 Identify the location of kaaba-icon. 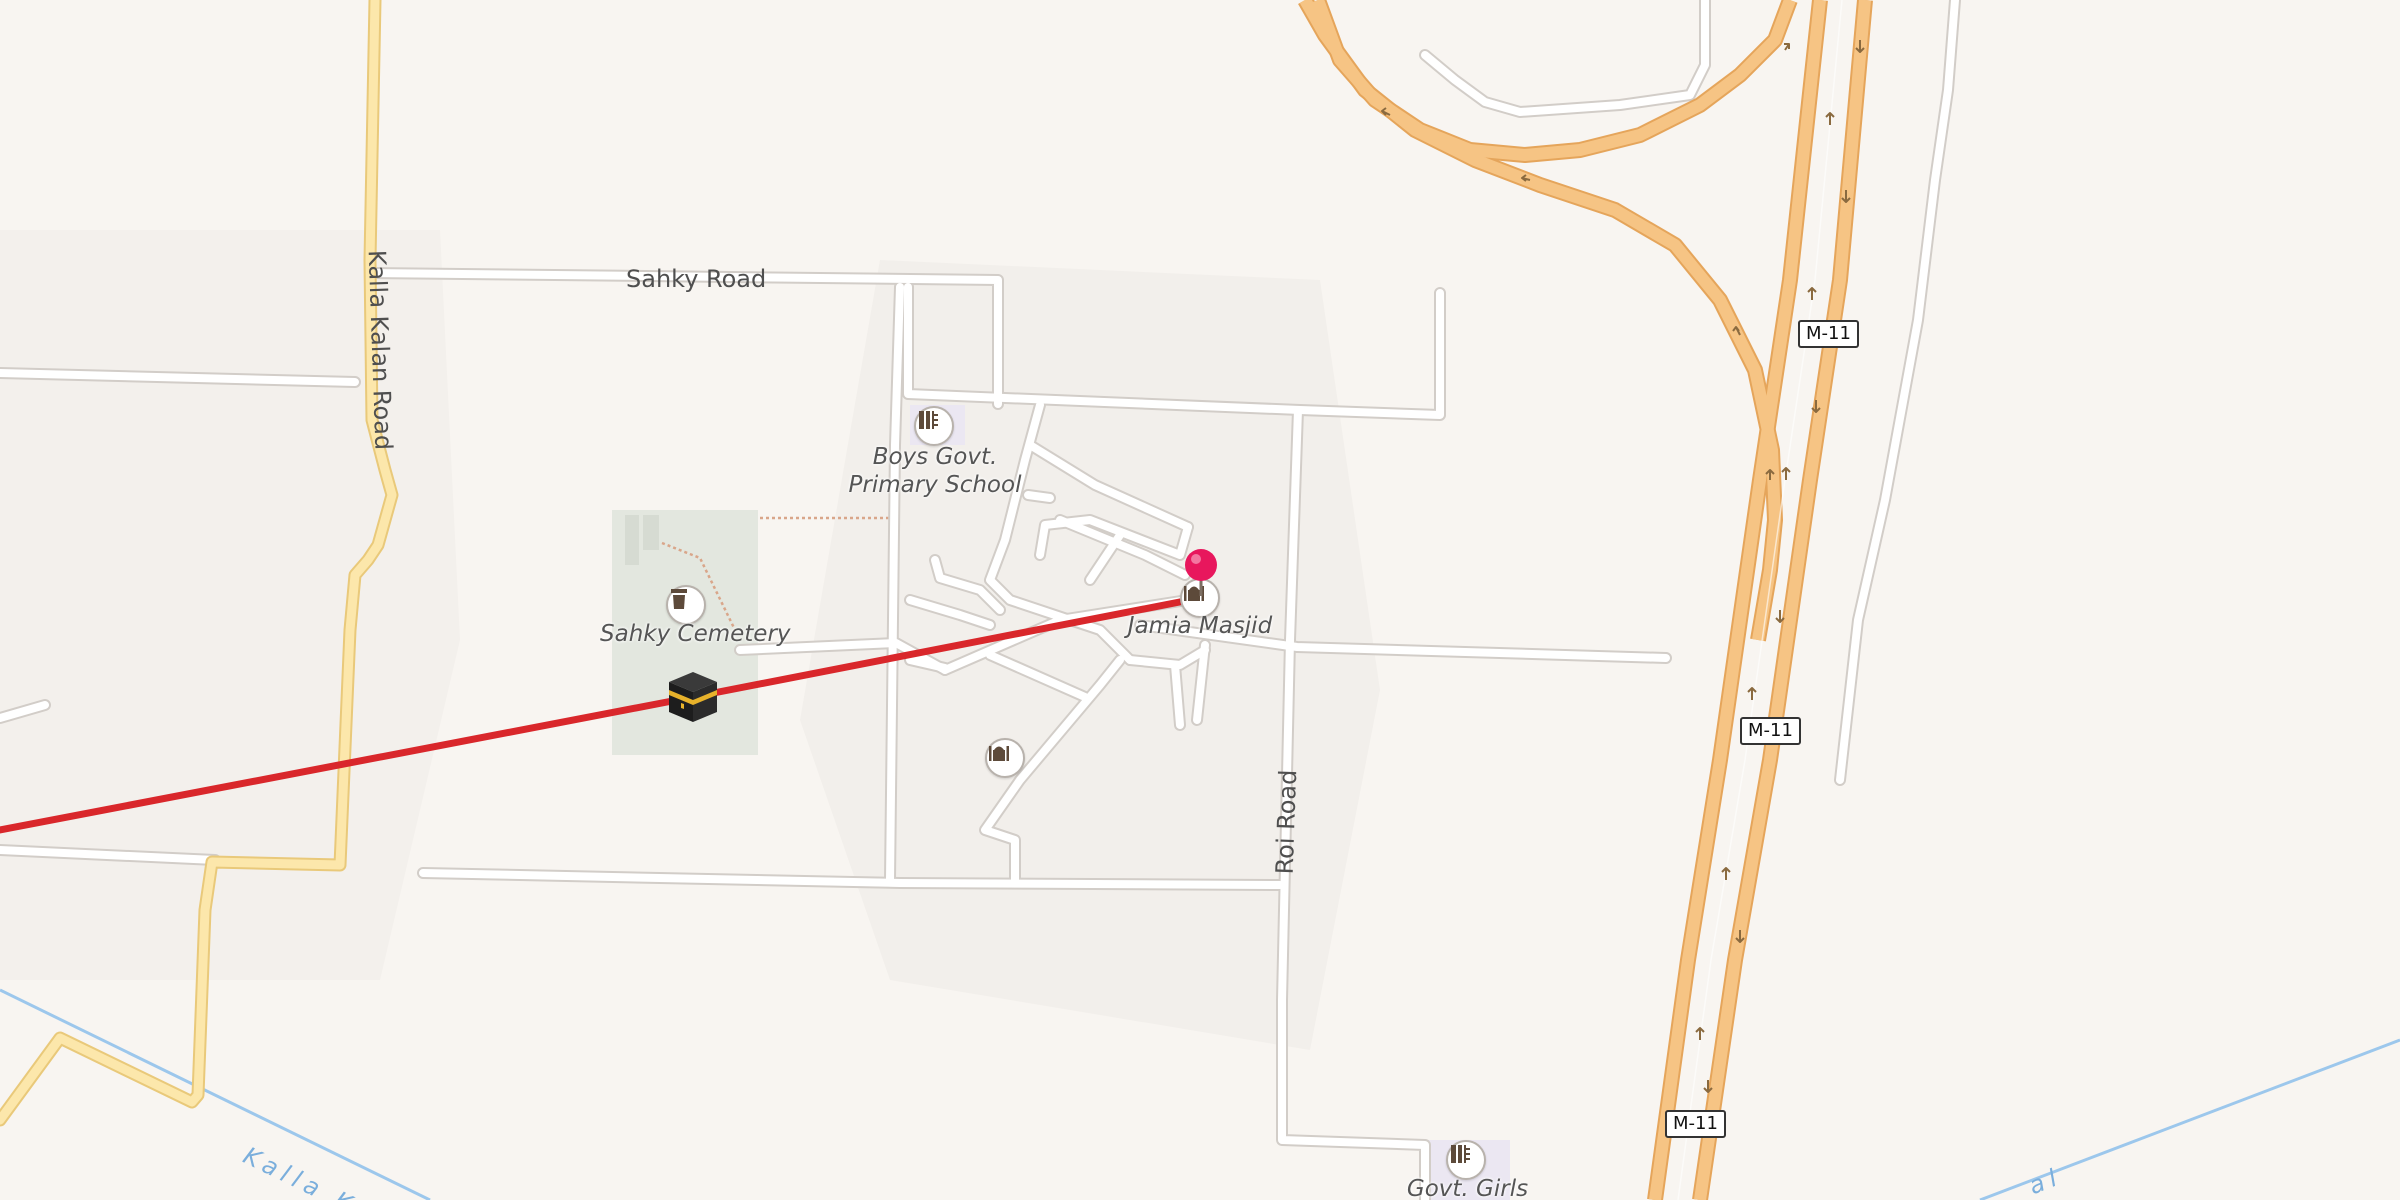
(693, 696).